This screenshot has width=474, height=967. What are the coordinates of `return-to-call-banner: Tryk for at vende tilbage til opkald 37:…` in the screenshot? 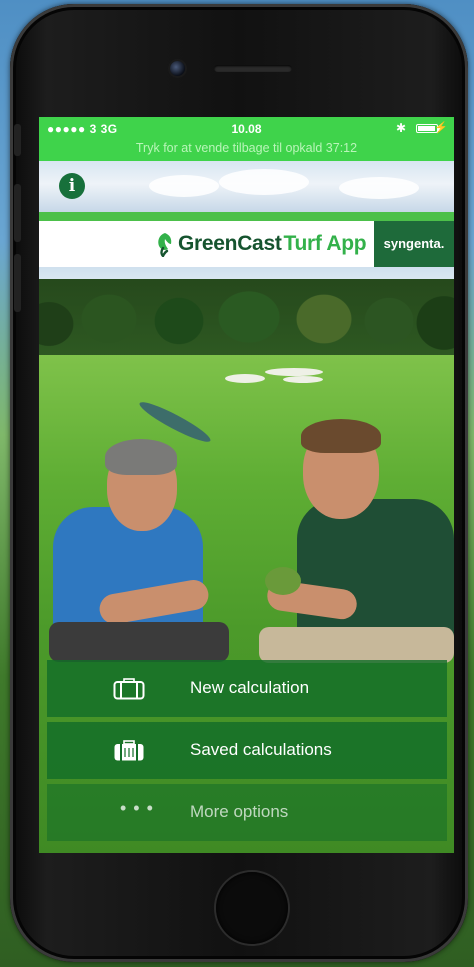 It's located at (246, 148).